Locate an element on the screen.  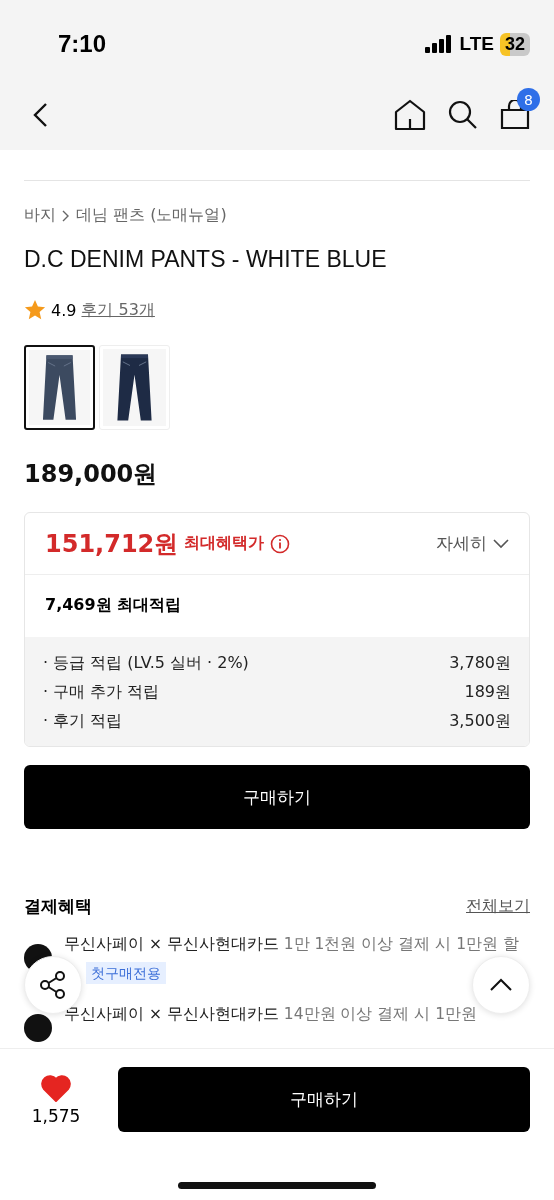
points-label: · 후기 적립 is located at coordinates (83, 721).